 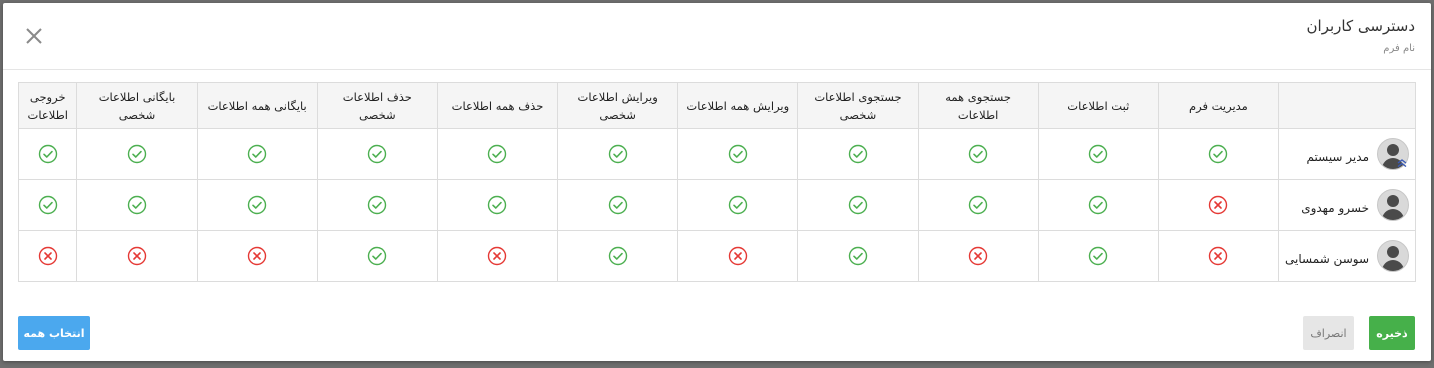 I want to click on chevron-up-icon, so click(x=1402, y=163).